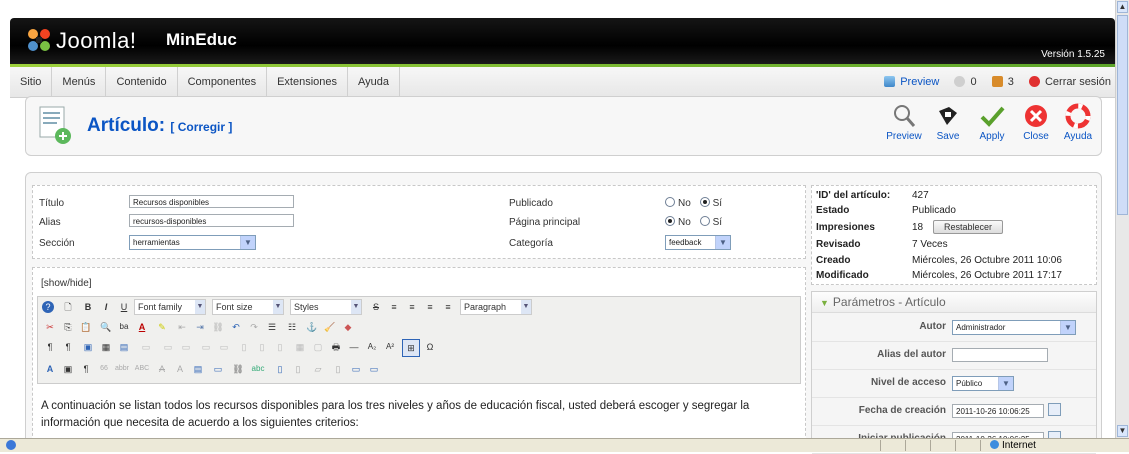 Image resolution: width=1129 pixels, height=454 pixels. I want to click on params-header: ▼ Parámetros - Artículo, so click(954, 302).